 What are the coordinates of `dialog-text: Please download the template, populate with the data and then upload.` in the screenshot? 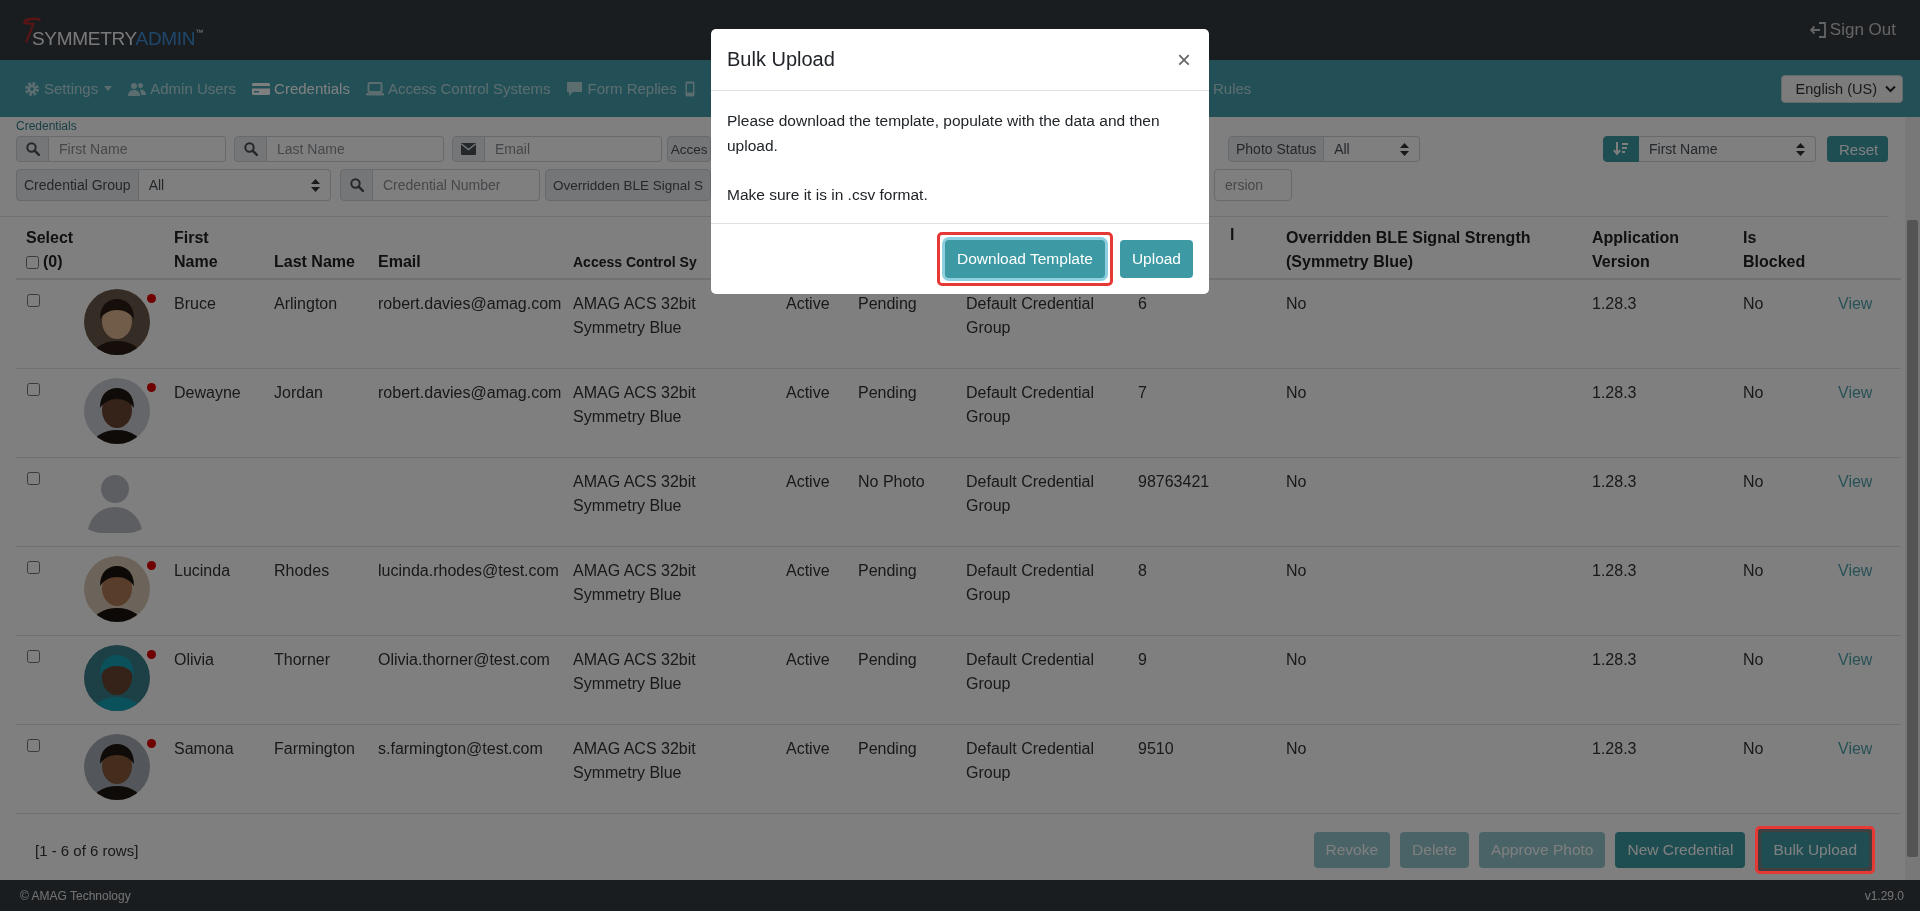 It's located at (944, 133).